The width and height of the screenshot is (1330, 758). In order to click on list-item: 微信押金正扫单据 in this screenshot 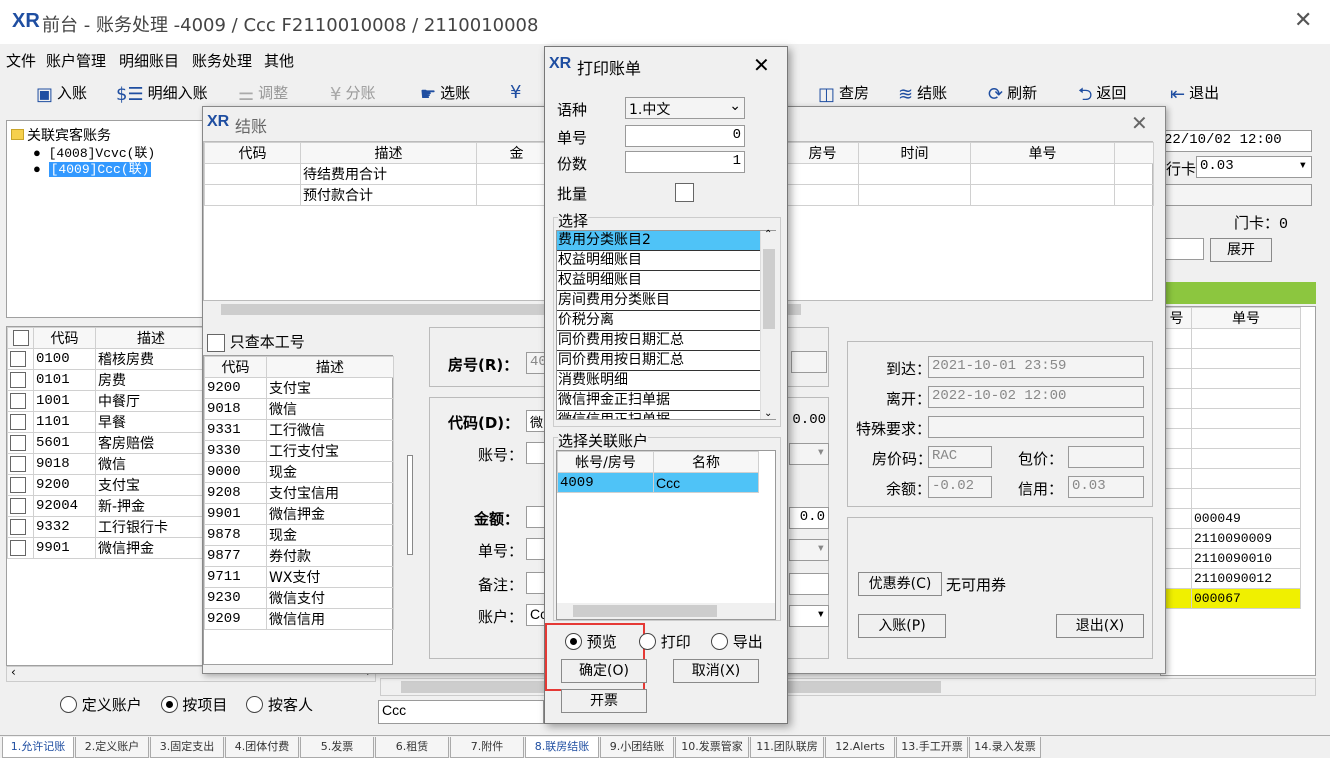, I will do `click(659, 401)`.